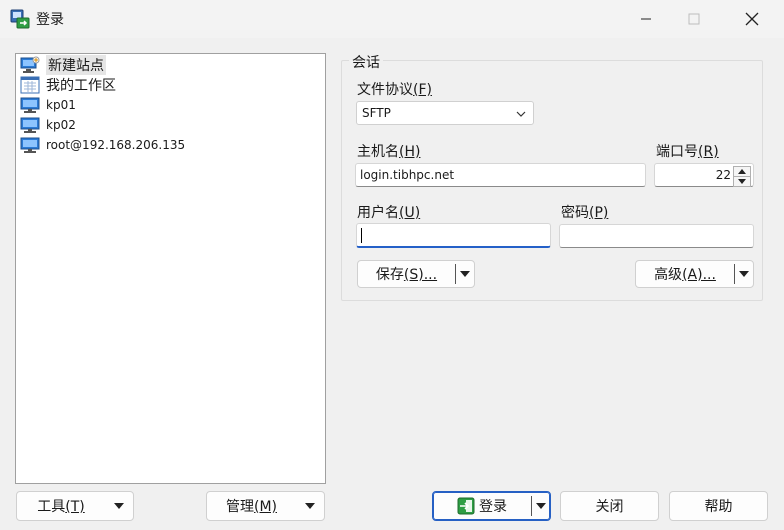 The width and height of the screenshot is (784, 530). What do you see at coordinates (521, 114) in the screenshot?
I see `chevron-down-icon` at bounding box center [521, 114].